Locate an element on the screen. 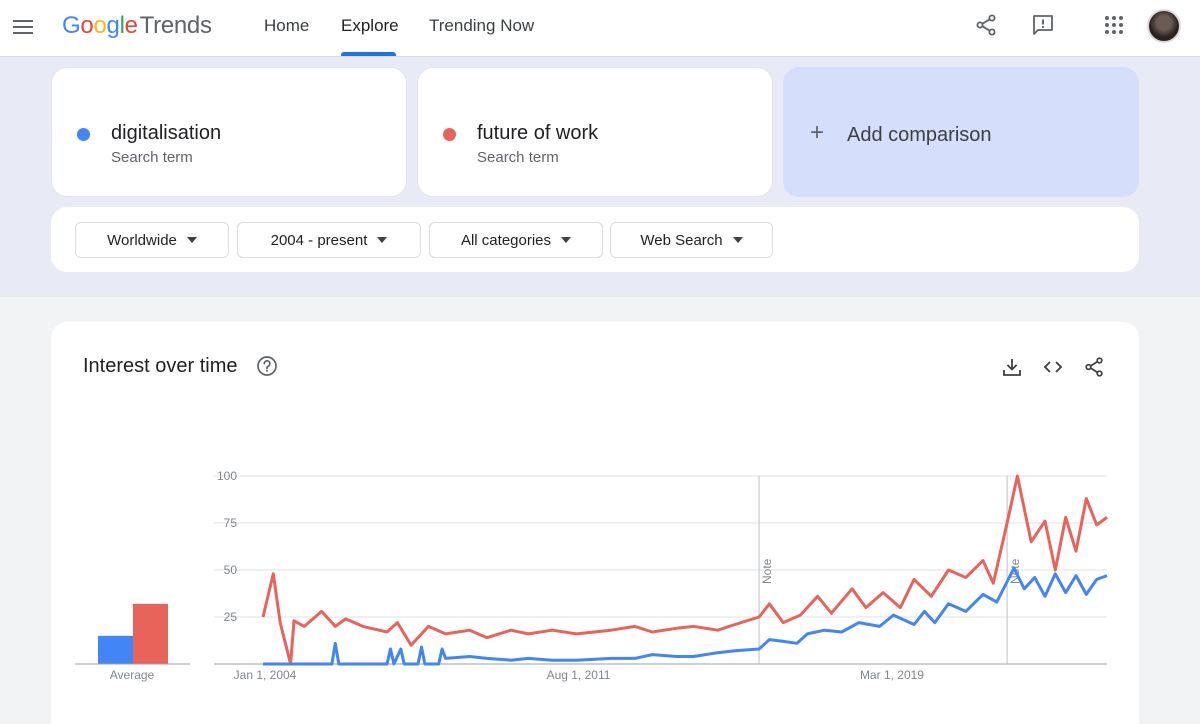  active-tab-indicator is located at coordinates (368, 54).